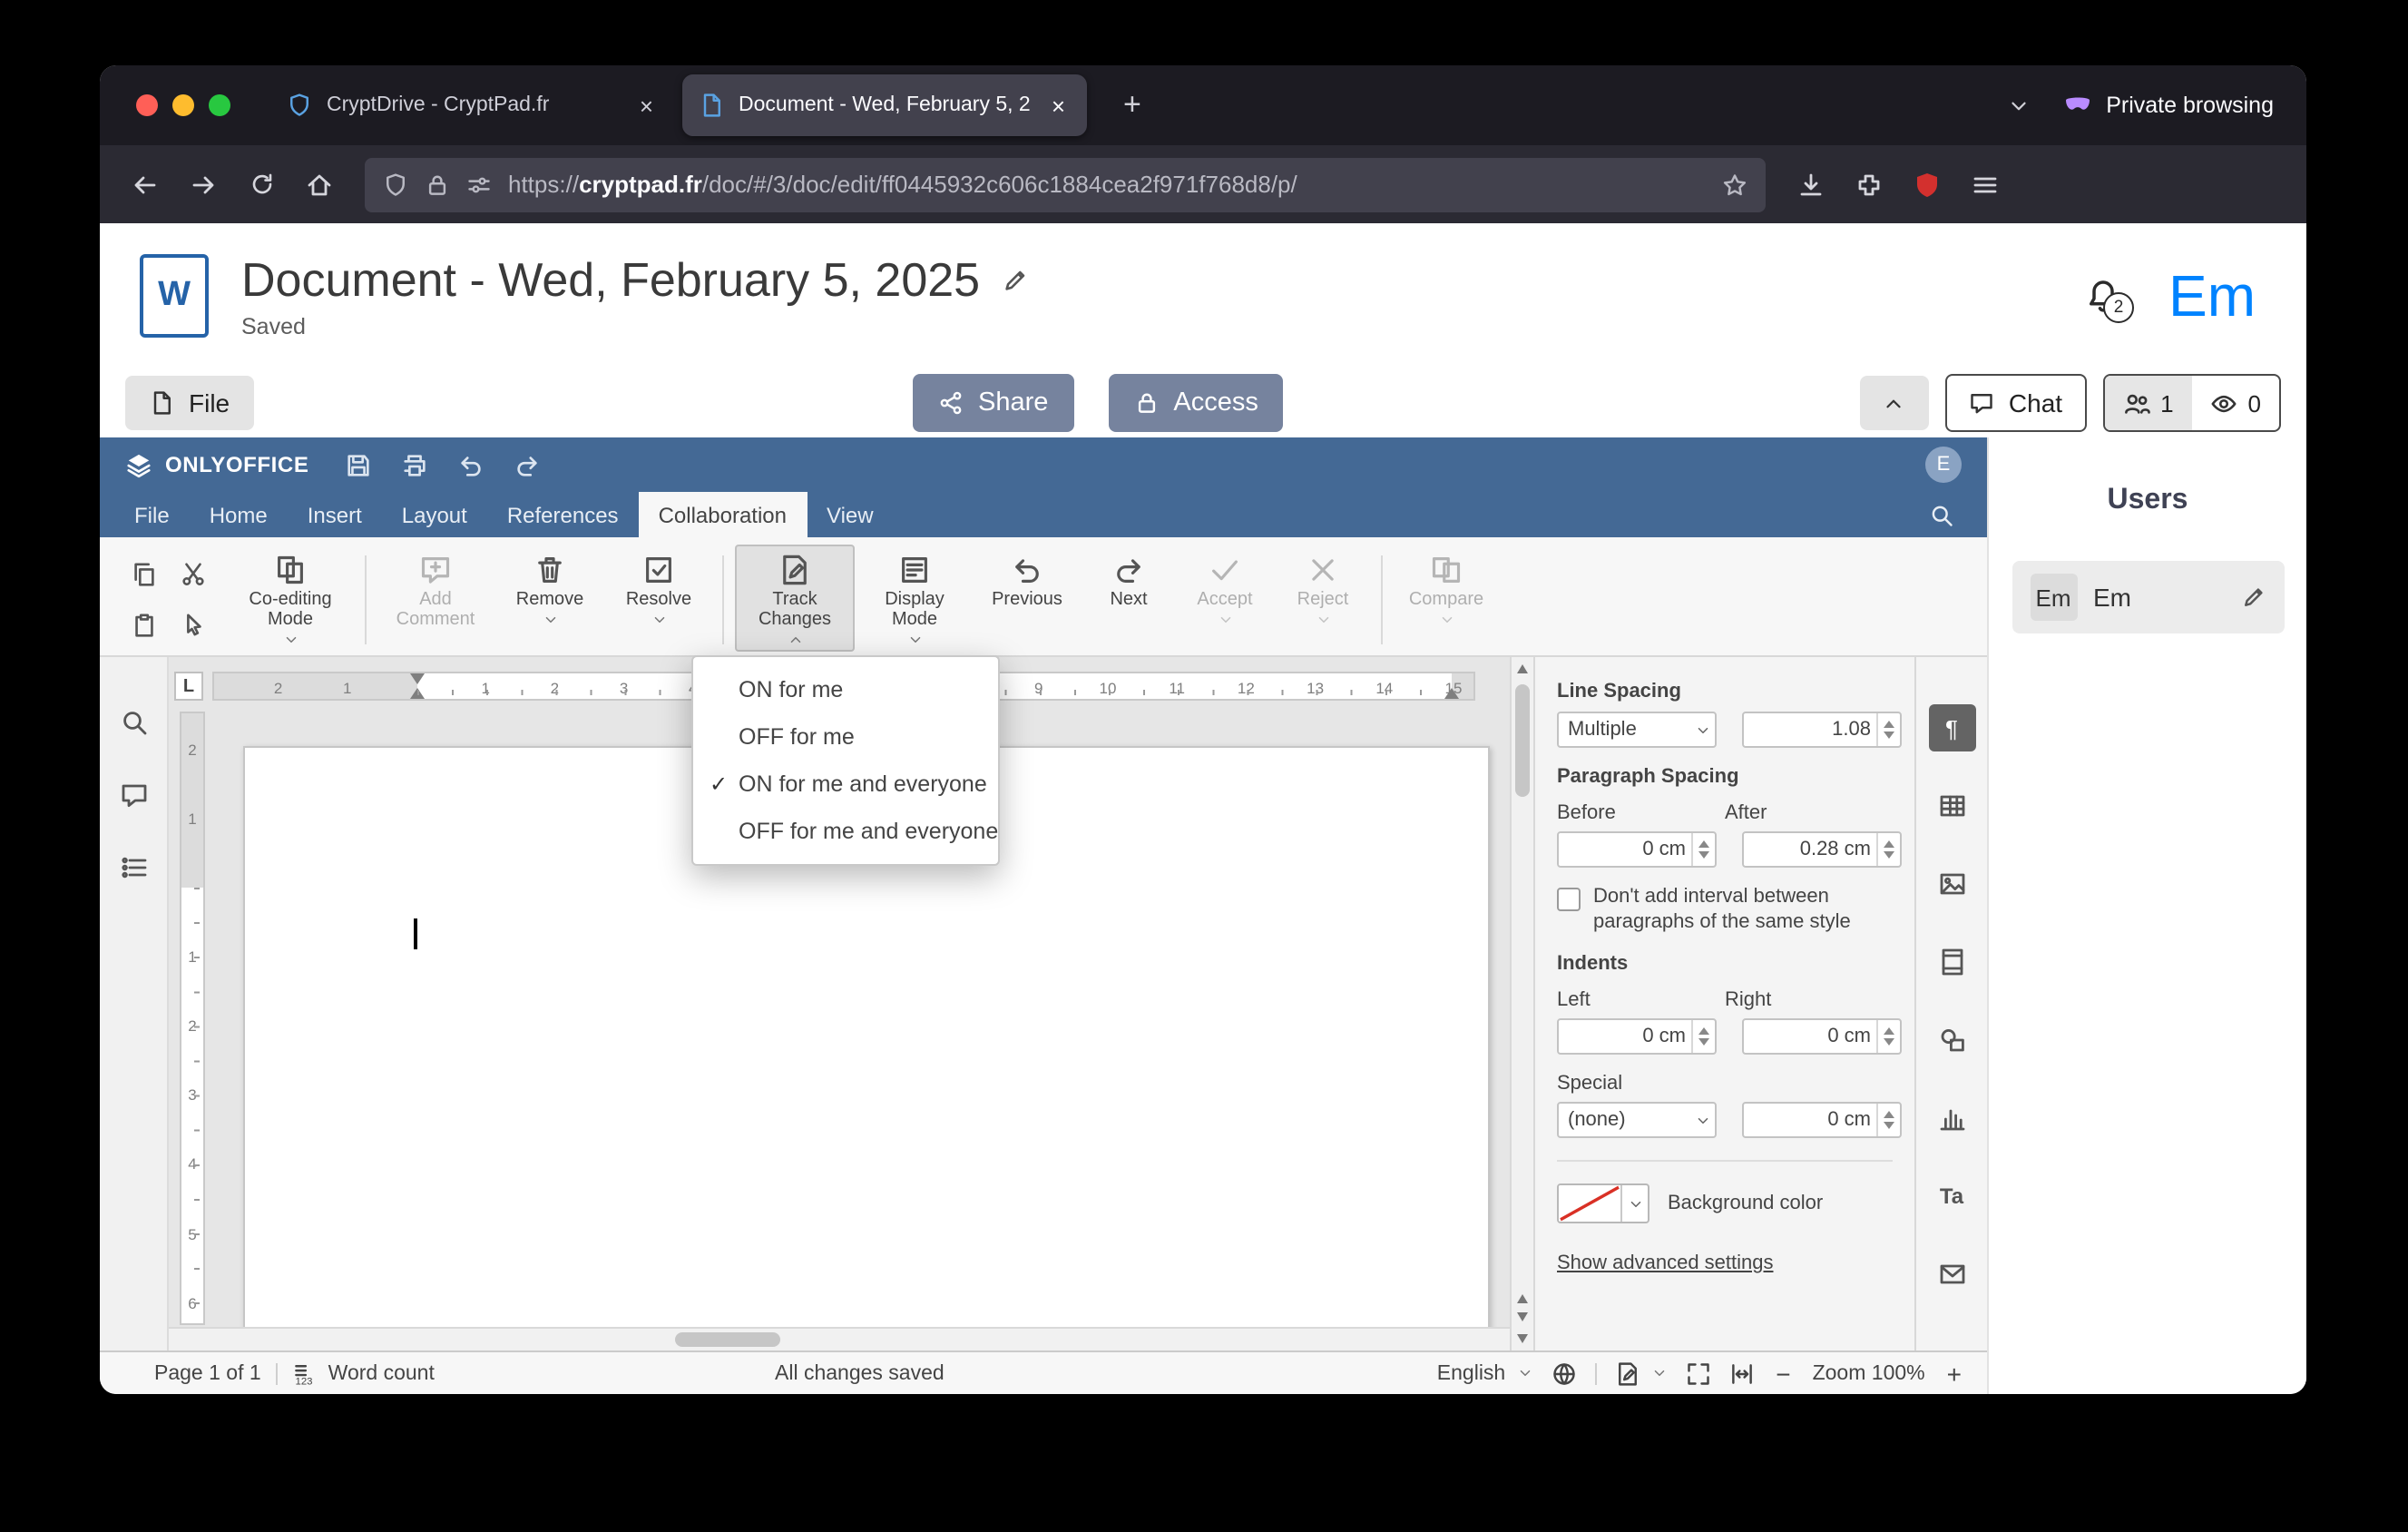 The image size is (2408, 1532). Describe the element at coordinates (1954, 1373) in the screenshot. I see `zoom-in-button: +` at that location.